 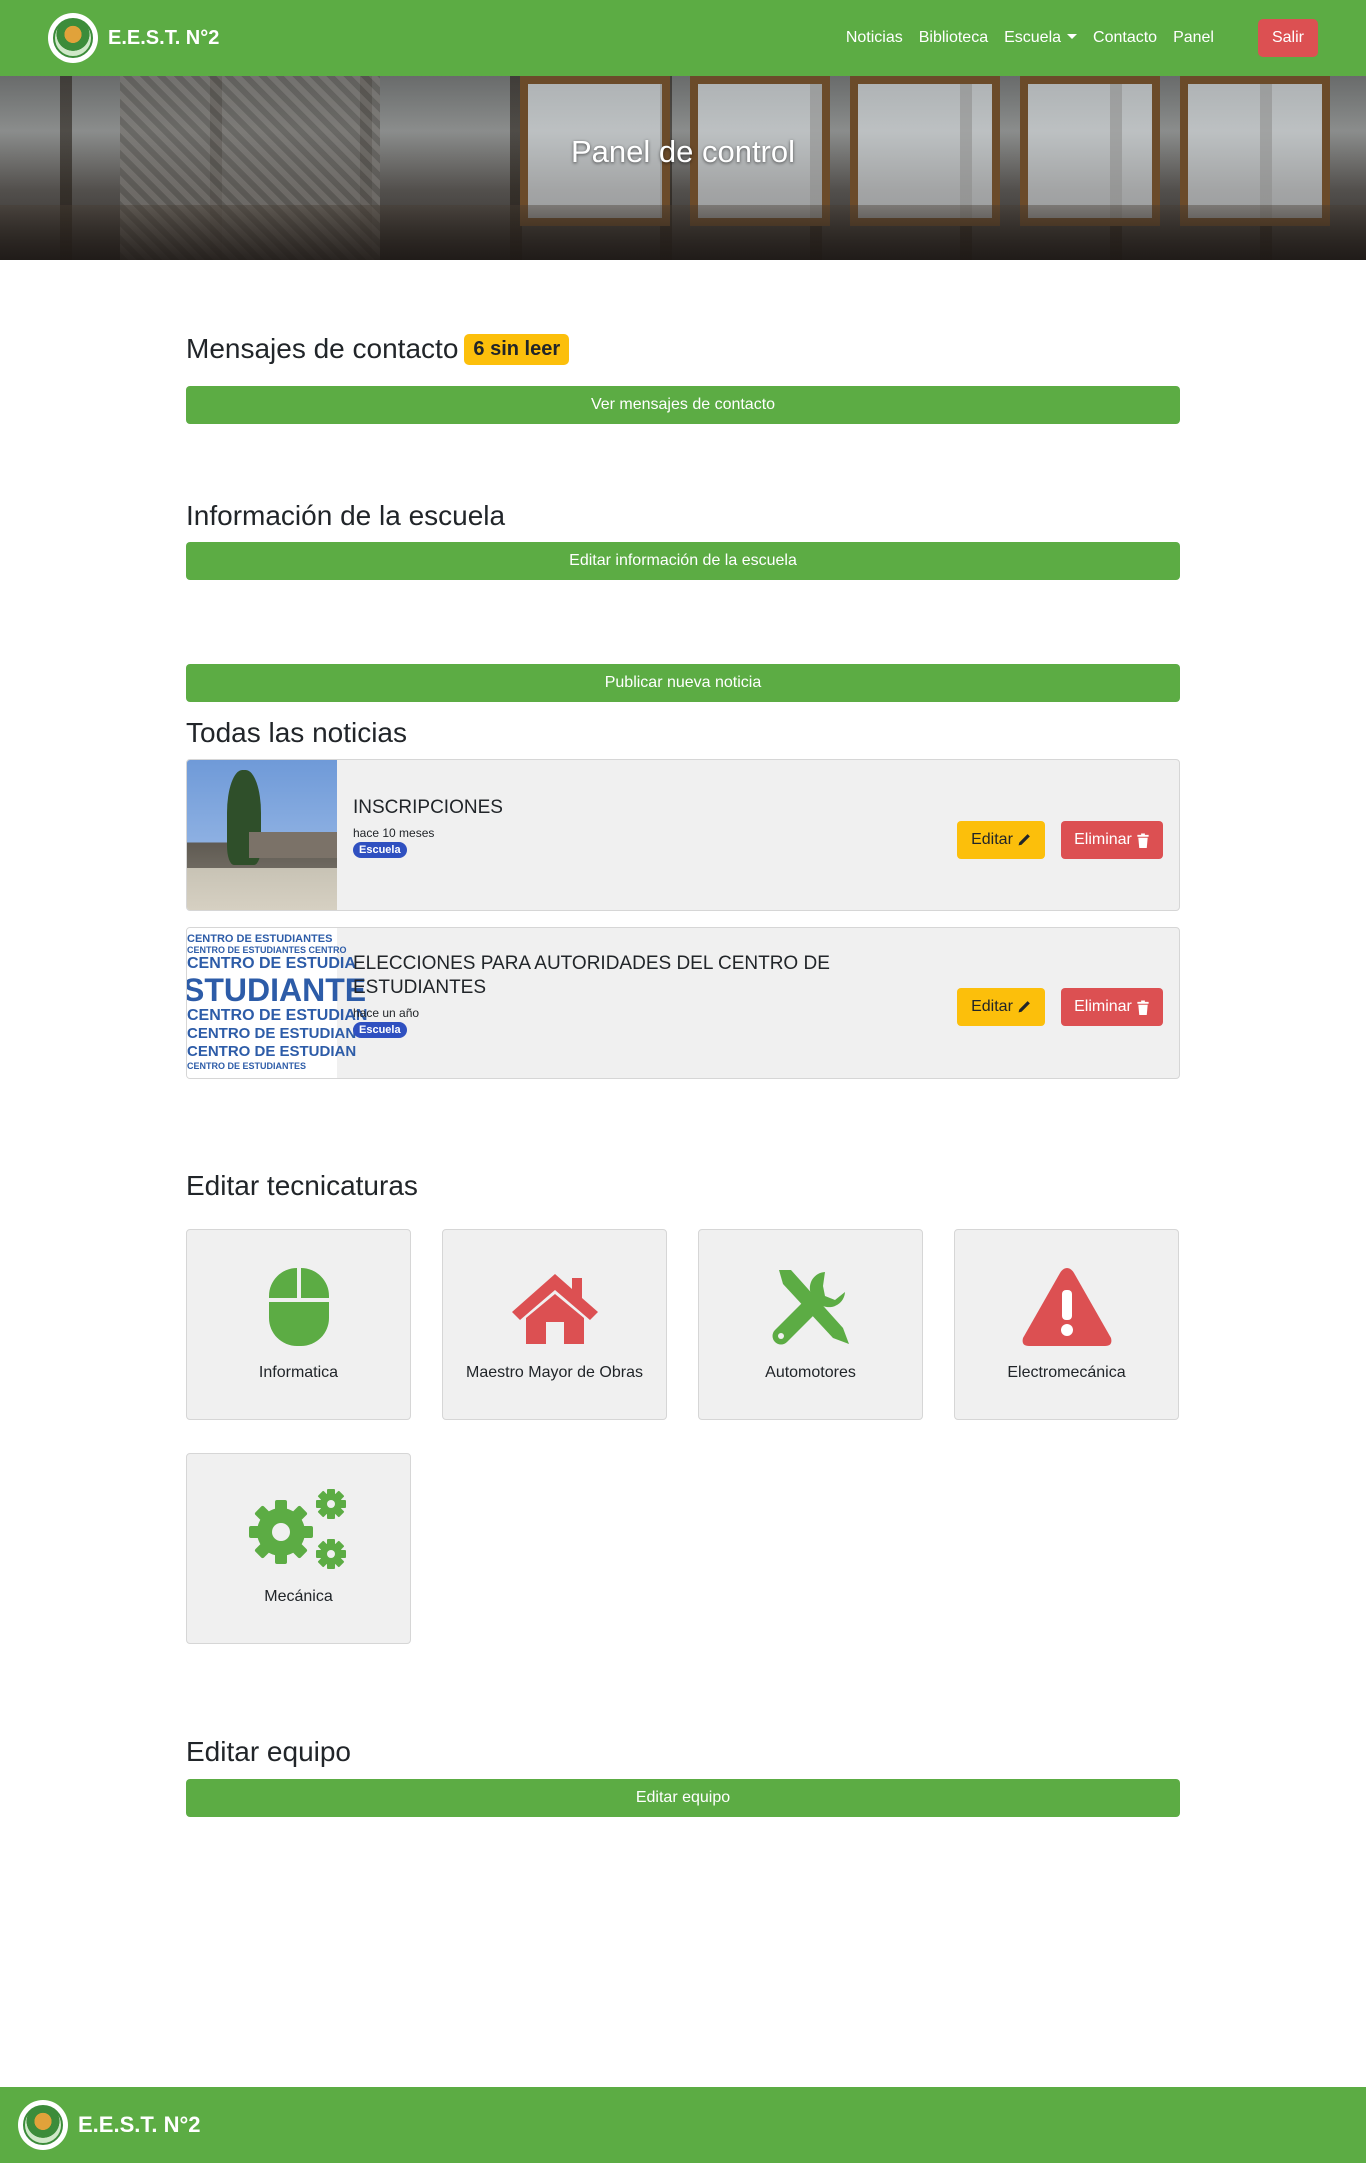 I want to click on section-title-contact: Mensajes de contacto 6 sin leer, so click(x=683, y=349).